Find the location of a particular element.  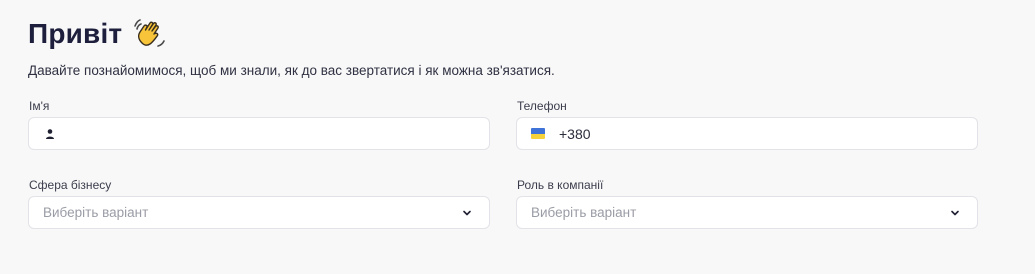

business-select: Виберіть варіант is located at coordinates (259, 212).